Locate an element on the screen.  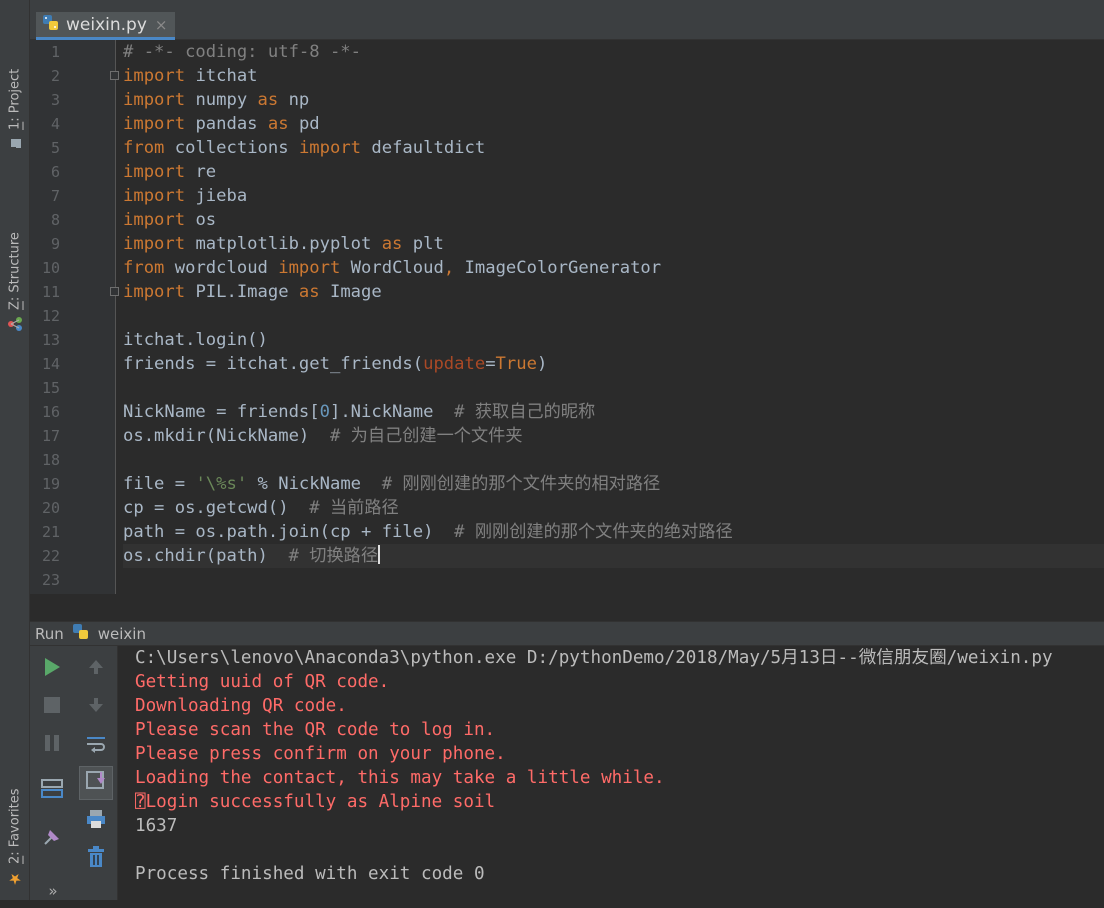
code-line: NickName = friends[0].NickName # 获取自己的昵称 is located at coordinates (613, 412).